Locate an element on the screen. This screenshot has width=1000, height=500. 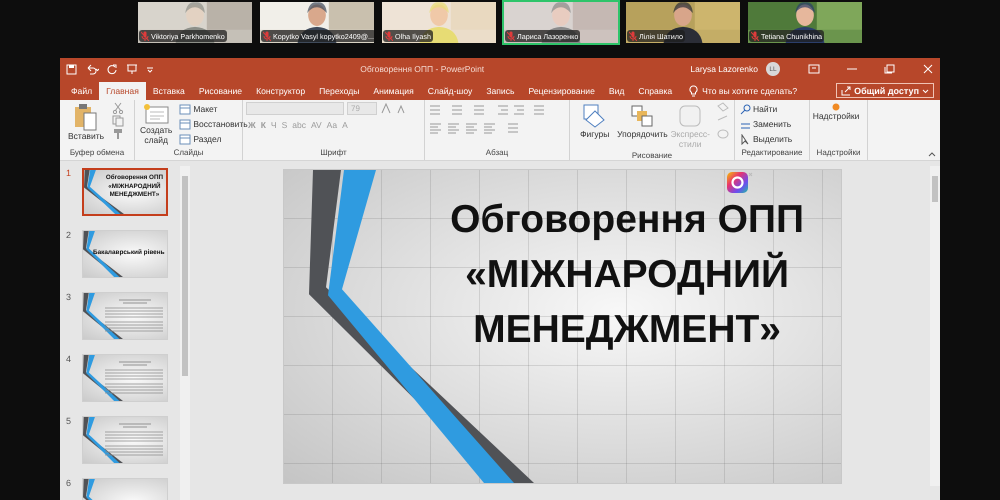
undo-icon is located at coordinates (92, 69).